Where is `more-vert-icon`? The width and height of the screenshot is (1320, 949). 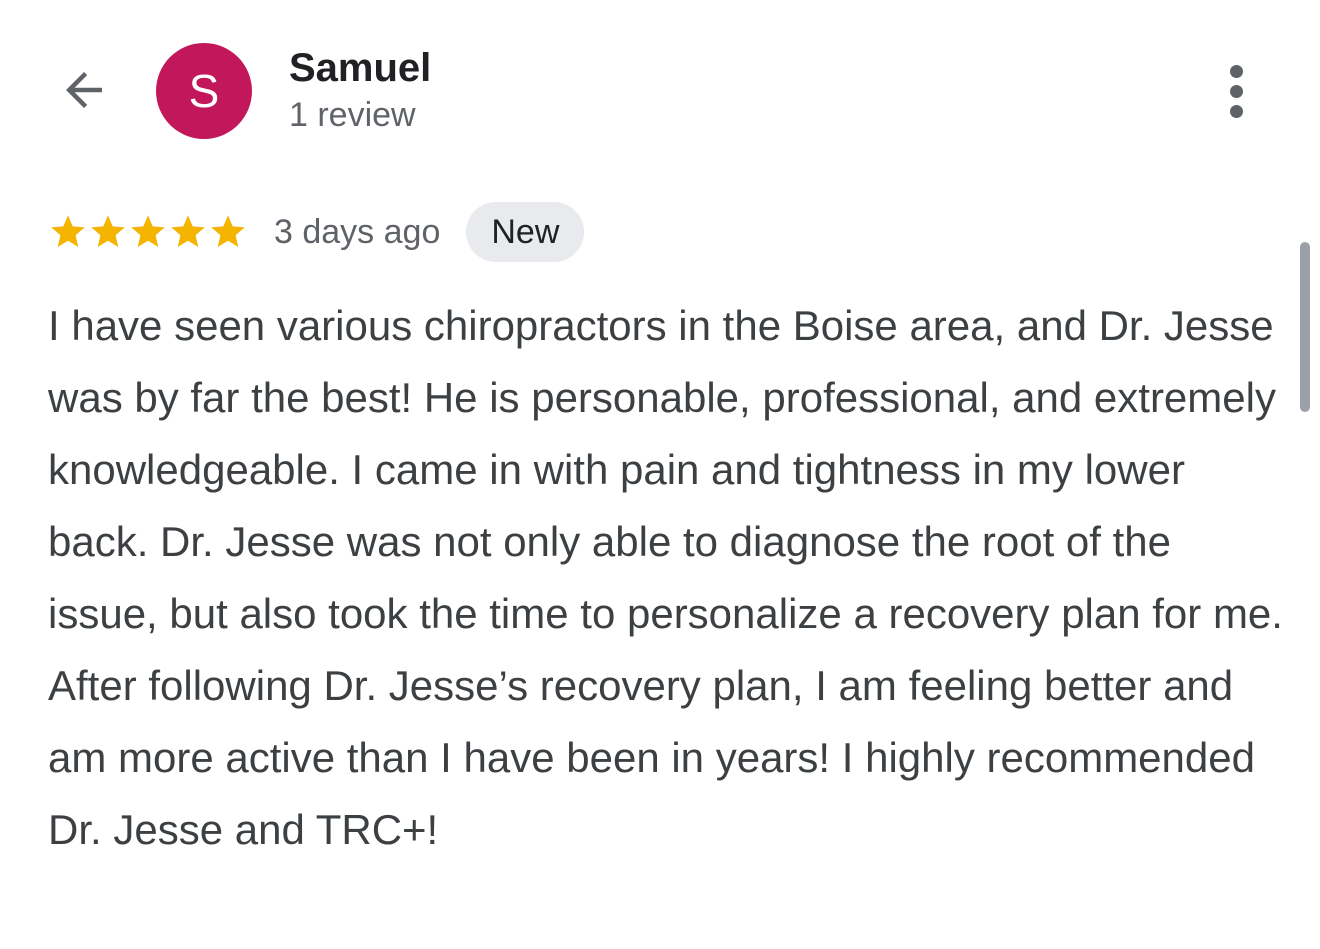
more-vert-icon is located at coordinates (1236, 71).